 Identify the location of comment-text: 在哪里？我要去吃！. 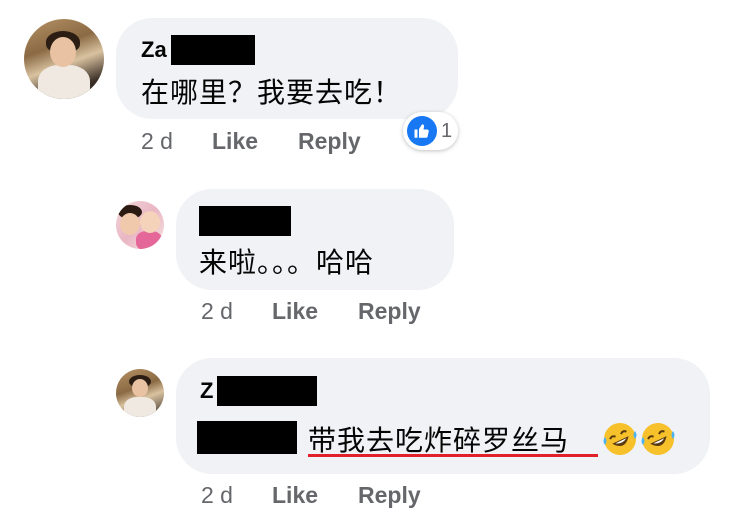
(272, 92).